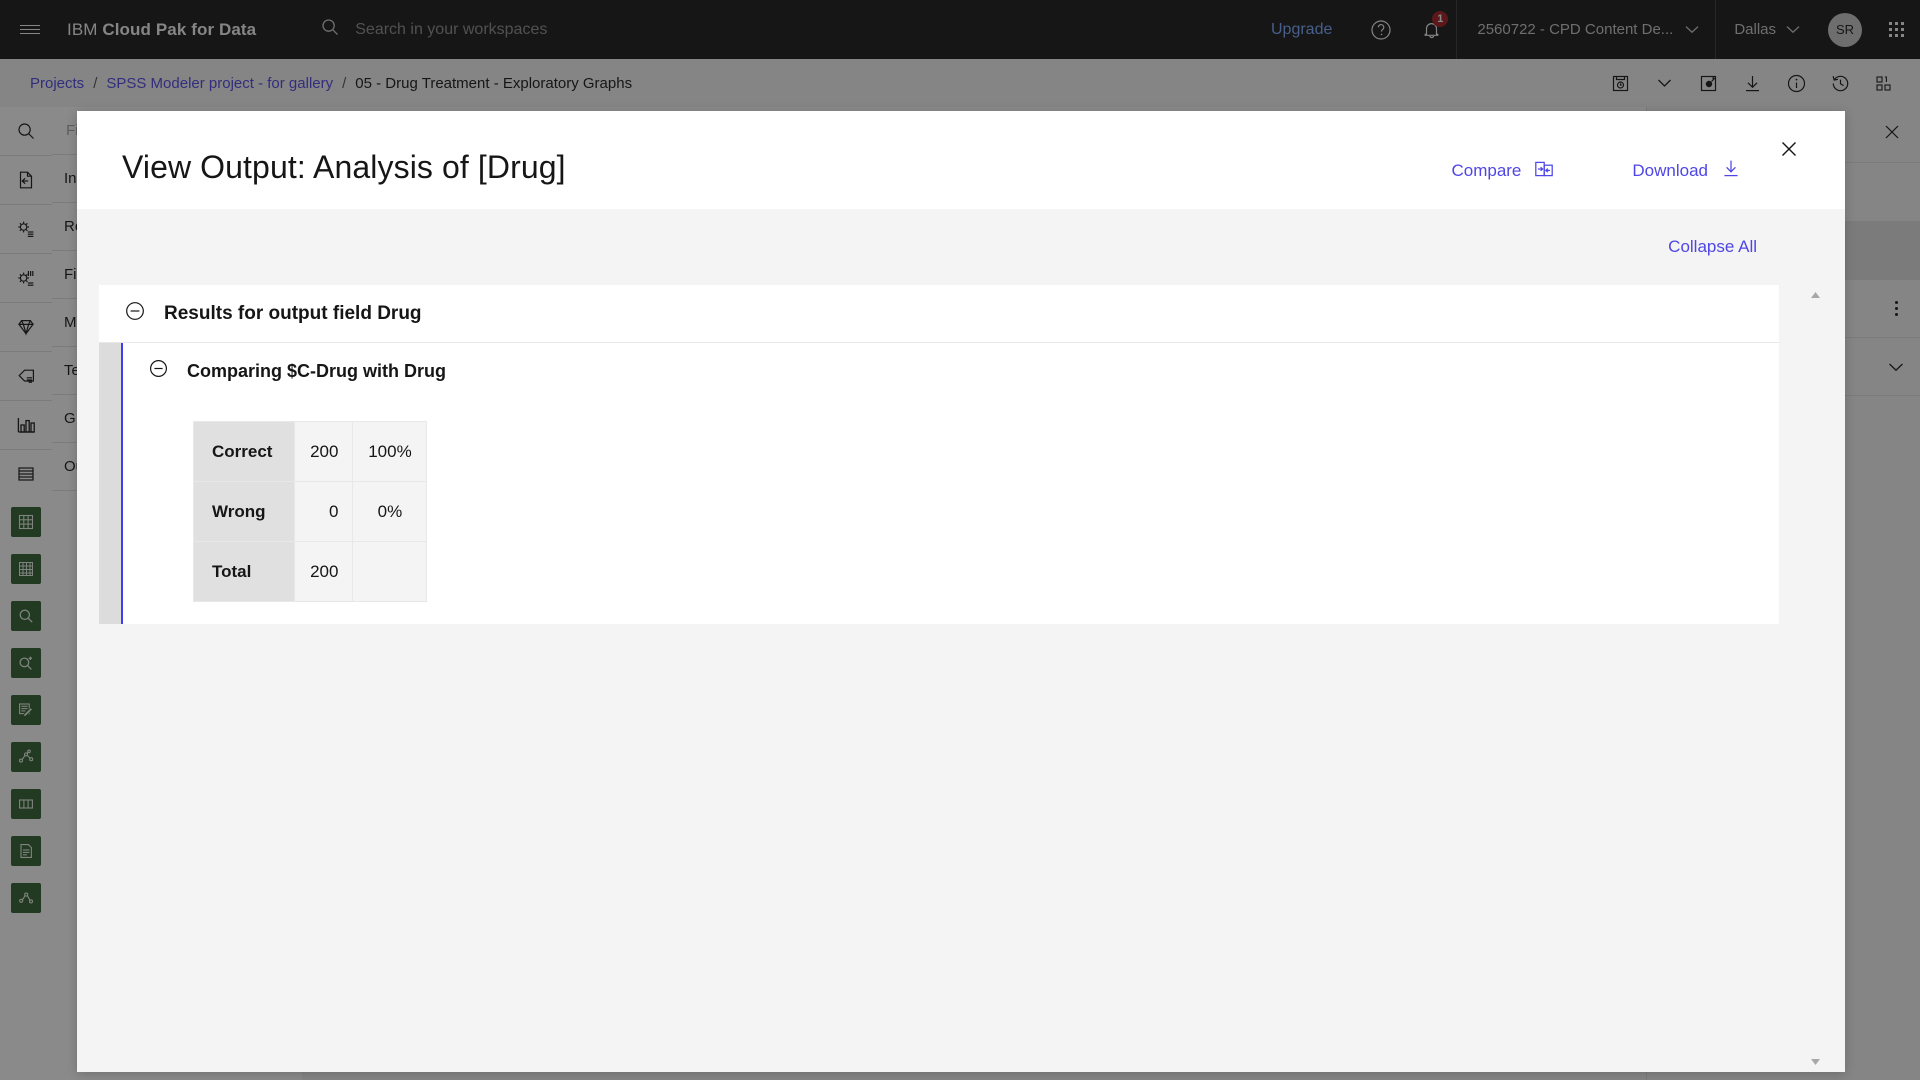 The image size is (1920, 1080). Describe the element at coordinates (1712, 247) in the screenshot. I see `collapse-all-button: Collapse All` at that location.